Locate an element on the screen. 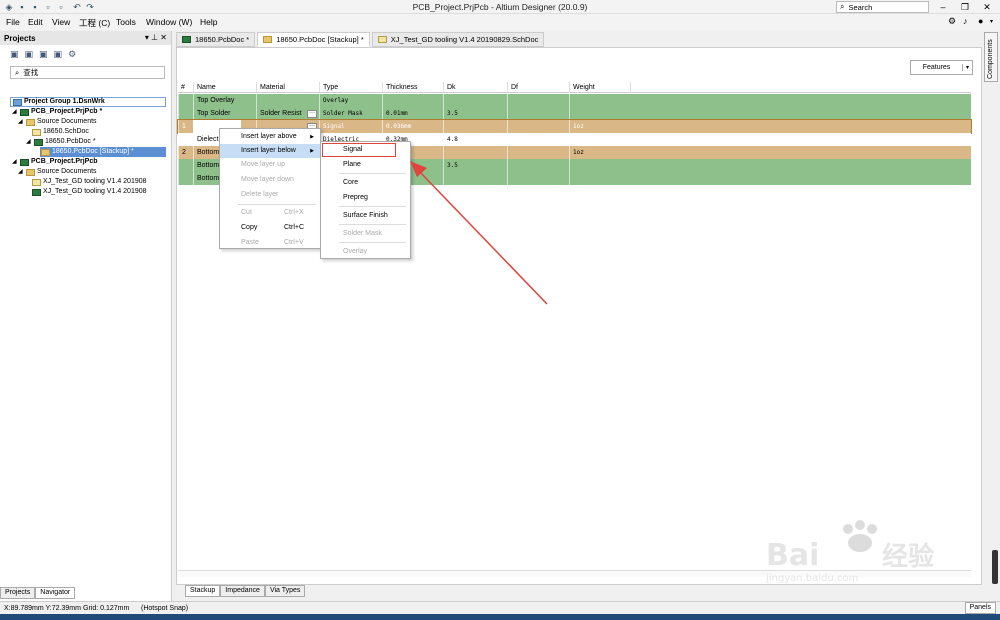 The height and width of the screenshot is (620, 1000). submenu-item-core: Core is located at coordinates (365, 183).